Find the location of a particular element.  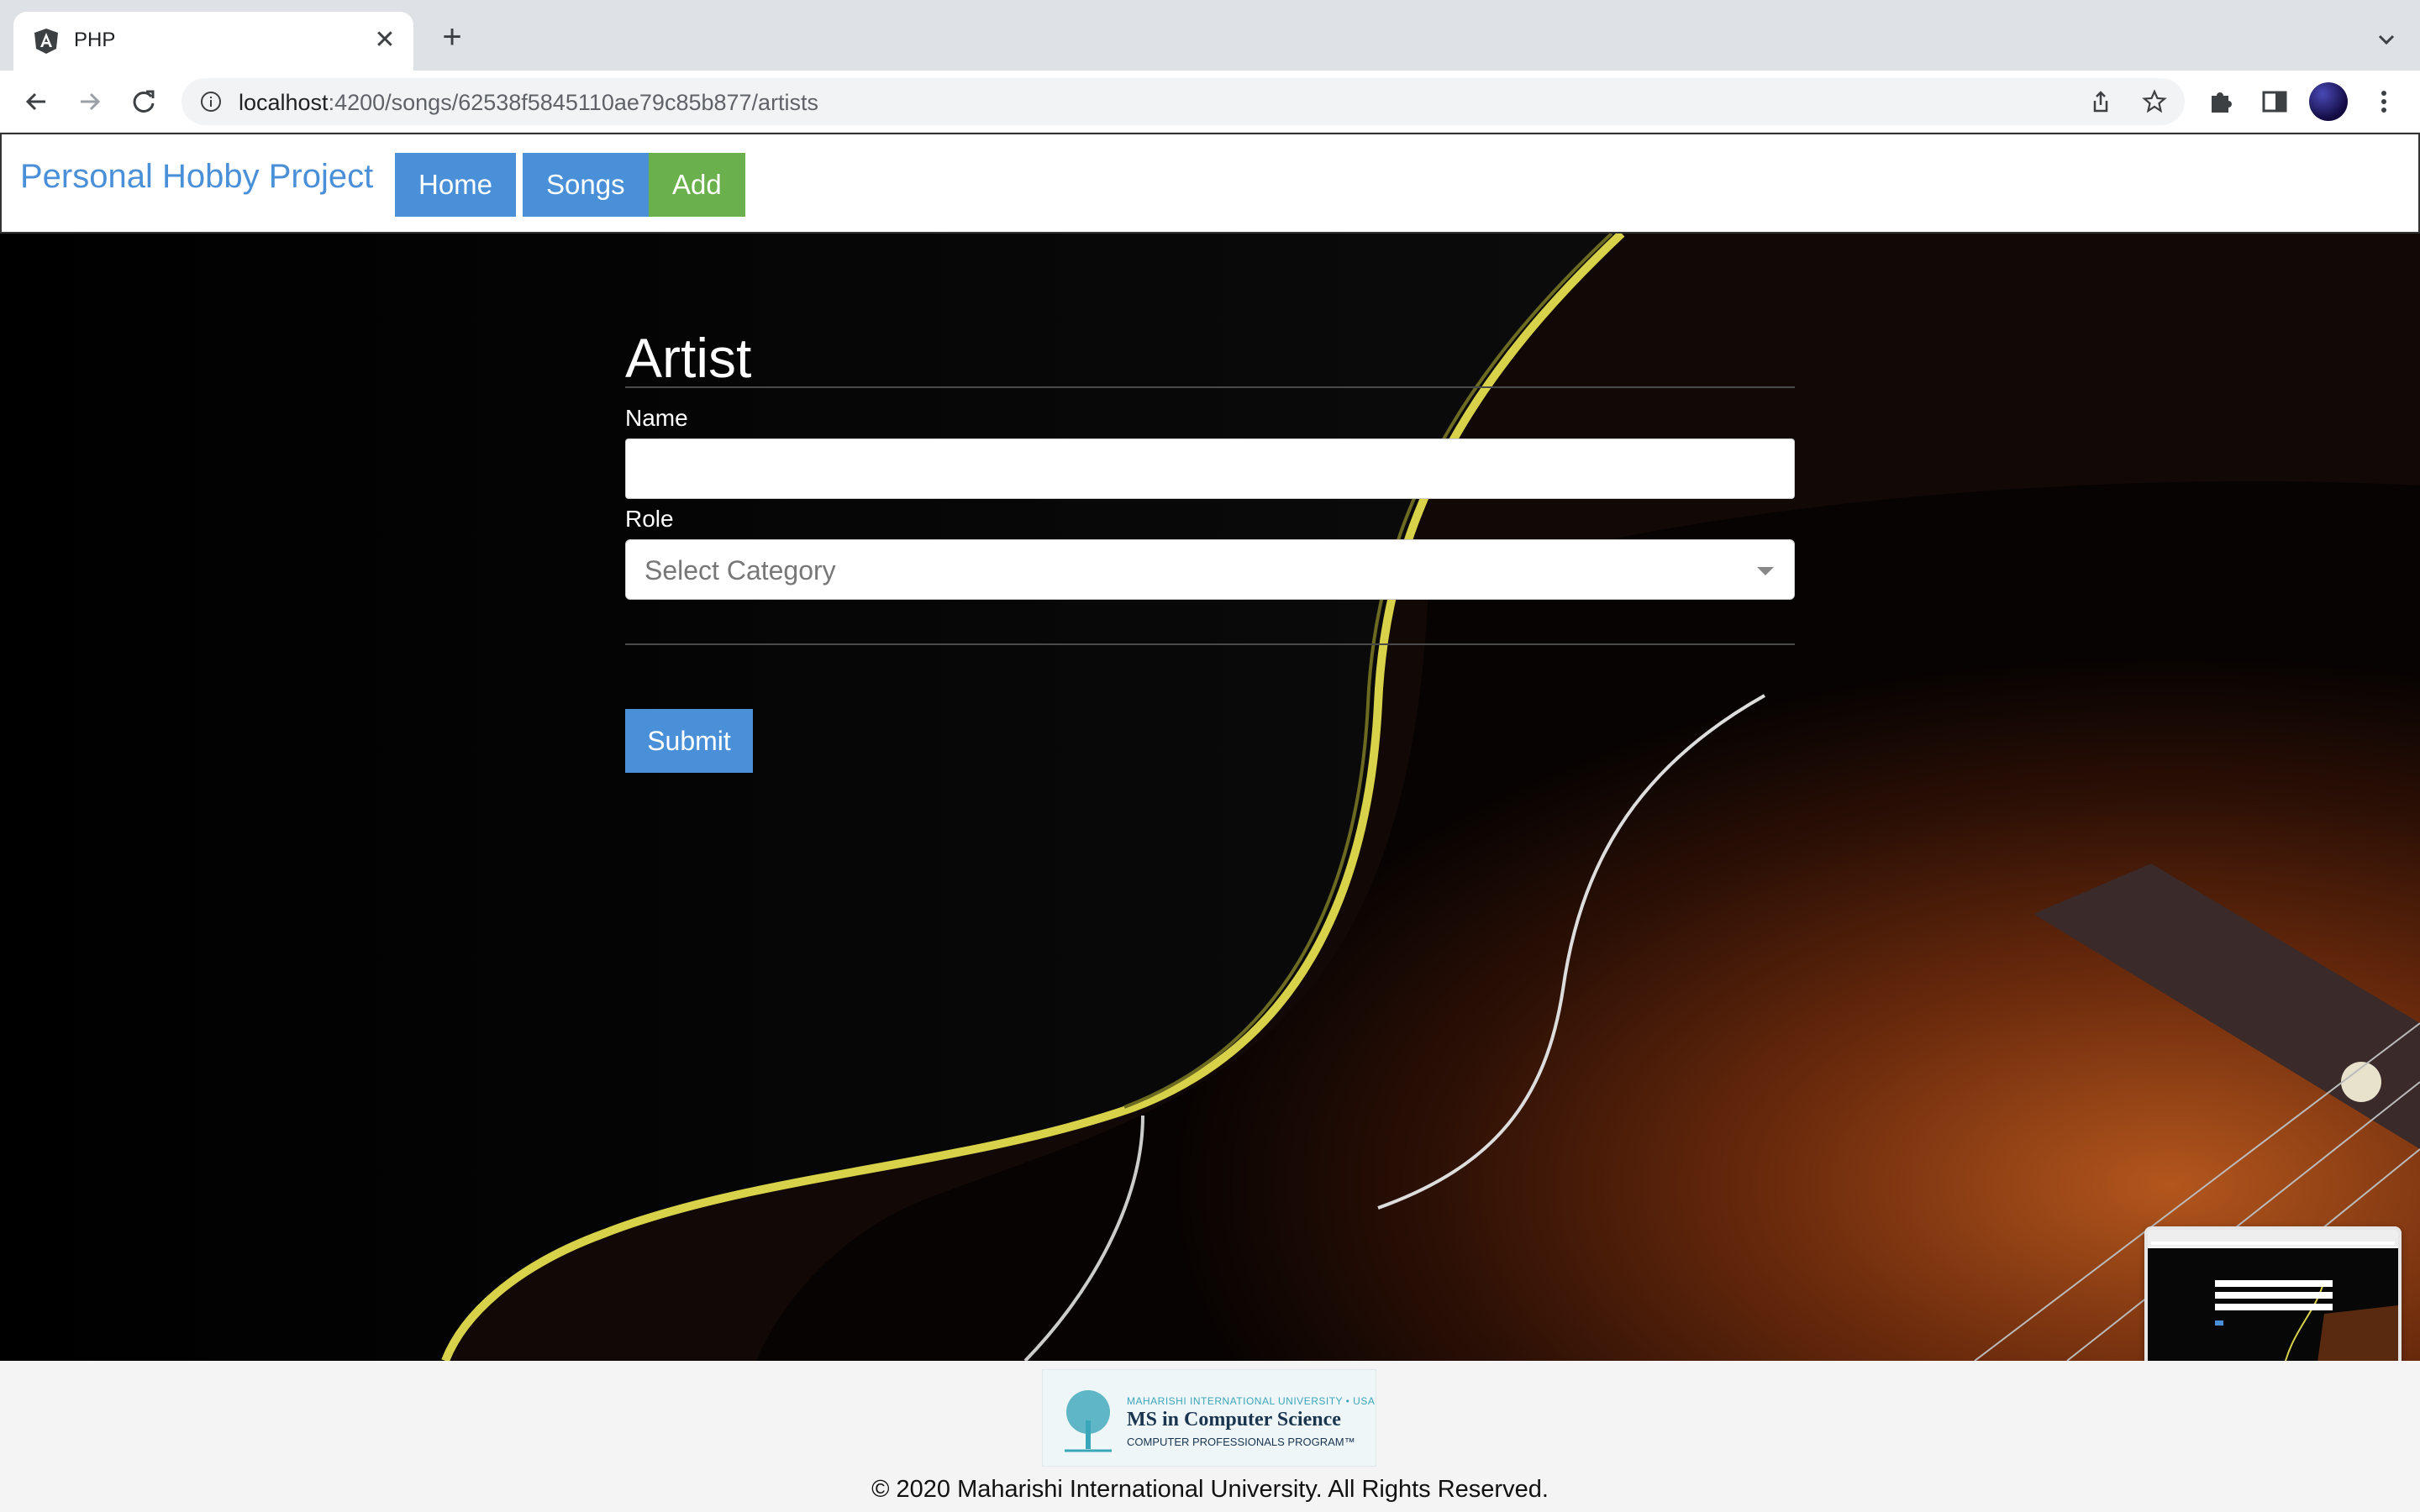

browser-tab-bar: PHP ✕ + is located at coordinates (1210, 35).